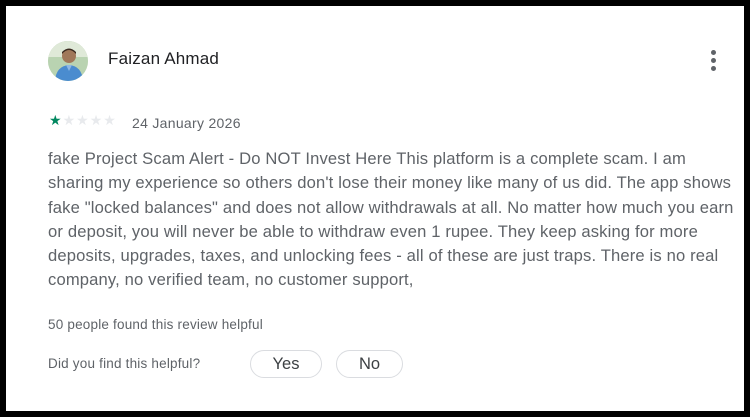 The image size is (750, 417). I want to click on reviewer-name: Faizan Ahmad, so click(164, 58).